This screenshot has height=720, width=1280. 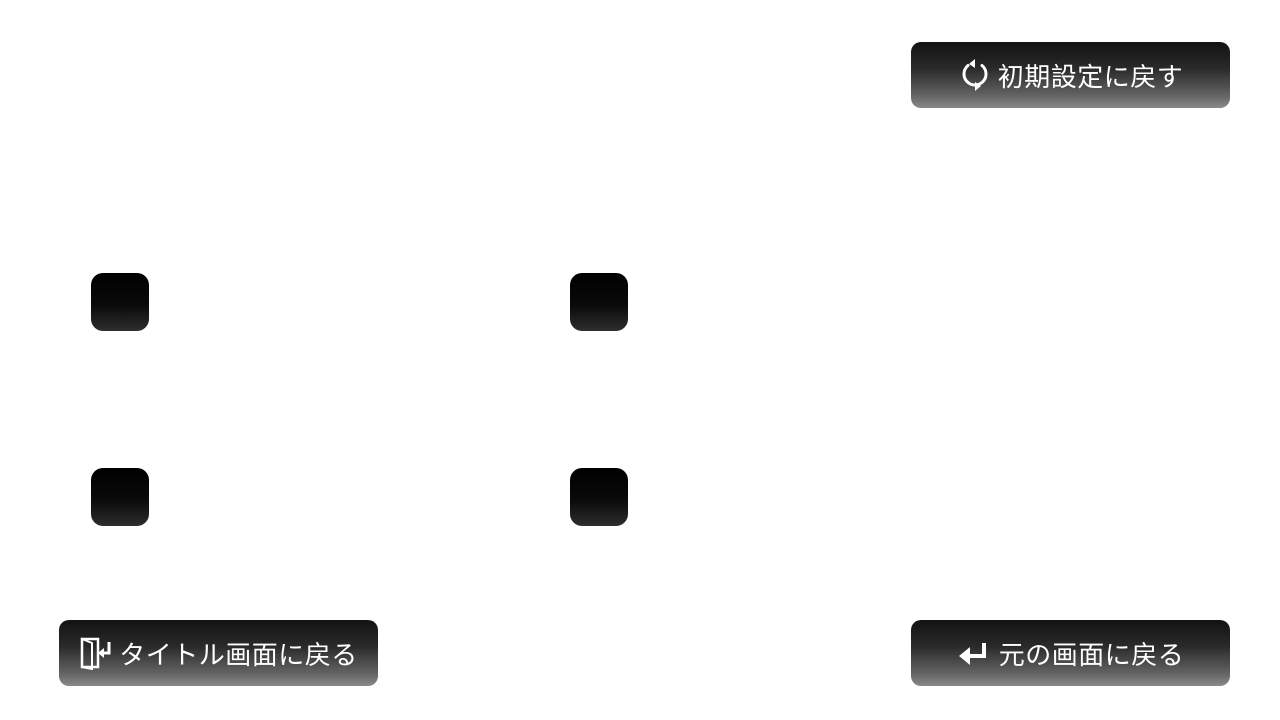 What do you see at coordinates (973, 653) in the screenshot?
I see `return-arrow-icon` at bounding box center [973, 653].